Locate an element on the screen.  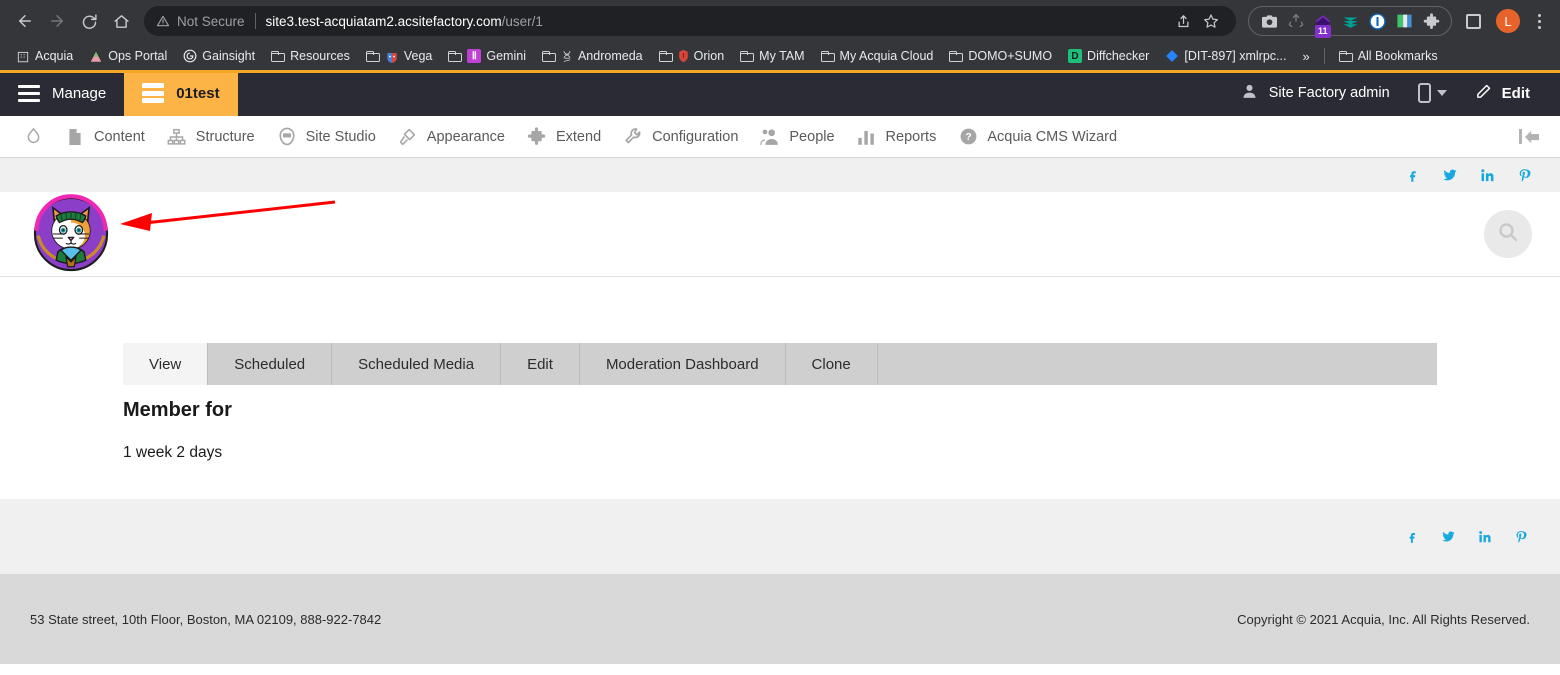
bookmark-diffchecker: D Diffchecker is located at coordinates (1108, 56).